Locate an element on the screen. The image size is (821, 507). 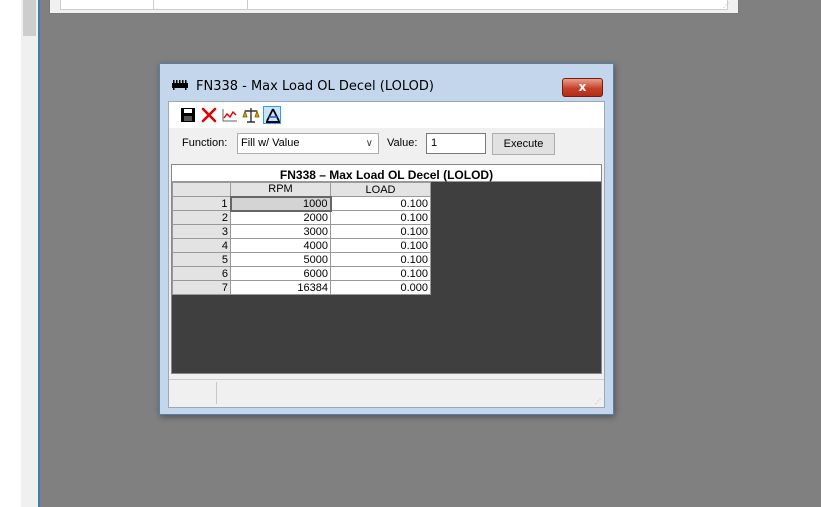
rpm-cell: 4000 is located at coordinates (280, 245).